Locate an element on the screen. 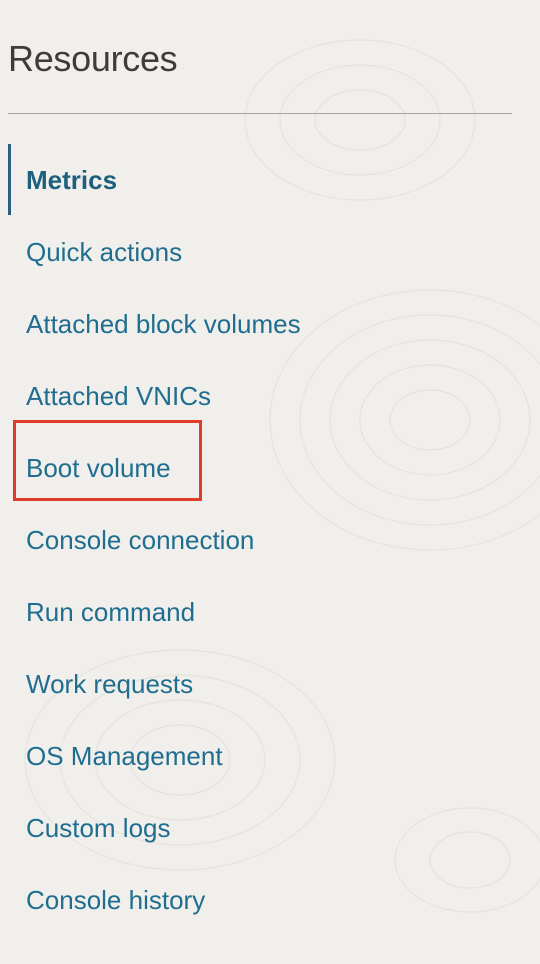  nav-item-attached-vnics: Attached VNICs is located at coordinates (270, 396).